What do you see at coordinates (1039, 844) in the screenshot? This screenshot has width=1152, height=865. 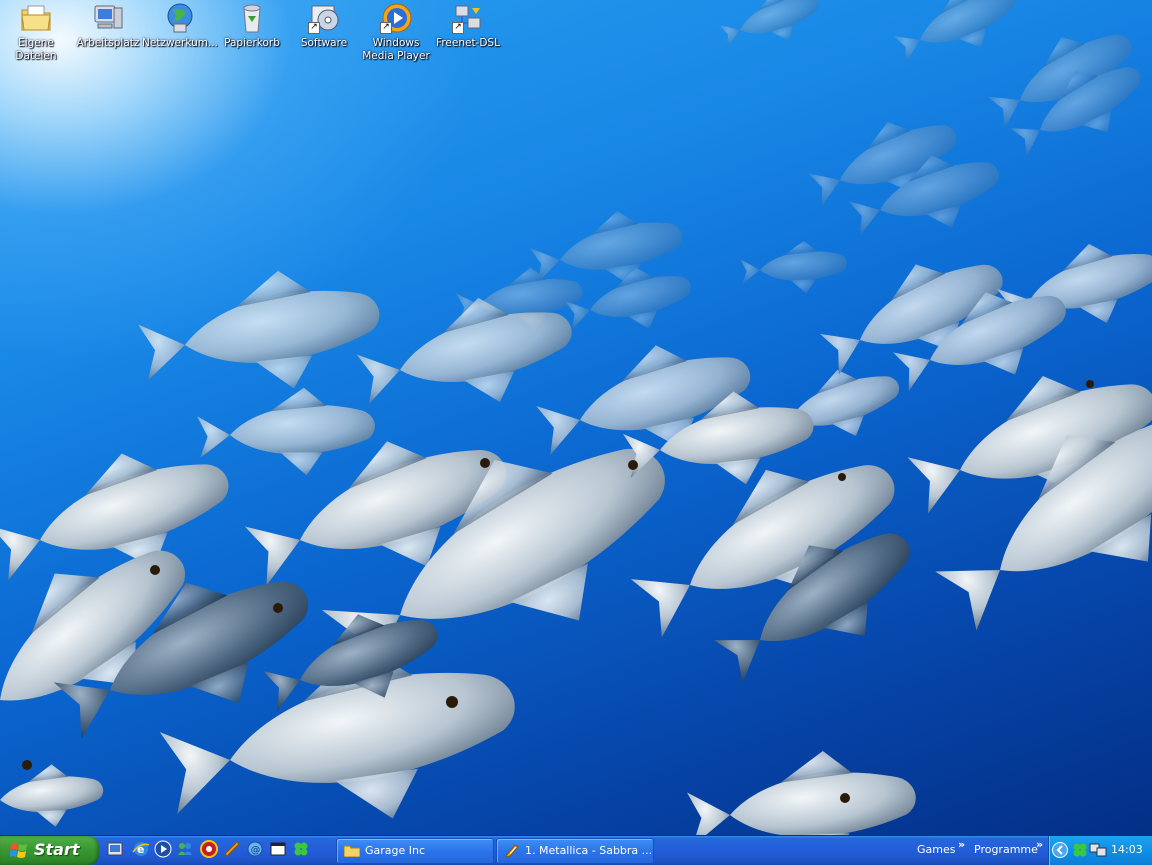 I see `chevron-programme-icon: »` at bounding box center [1039, 844].